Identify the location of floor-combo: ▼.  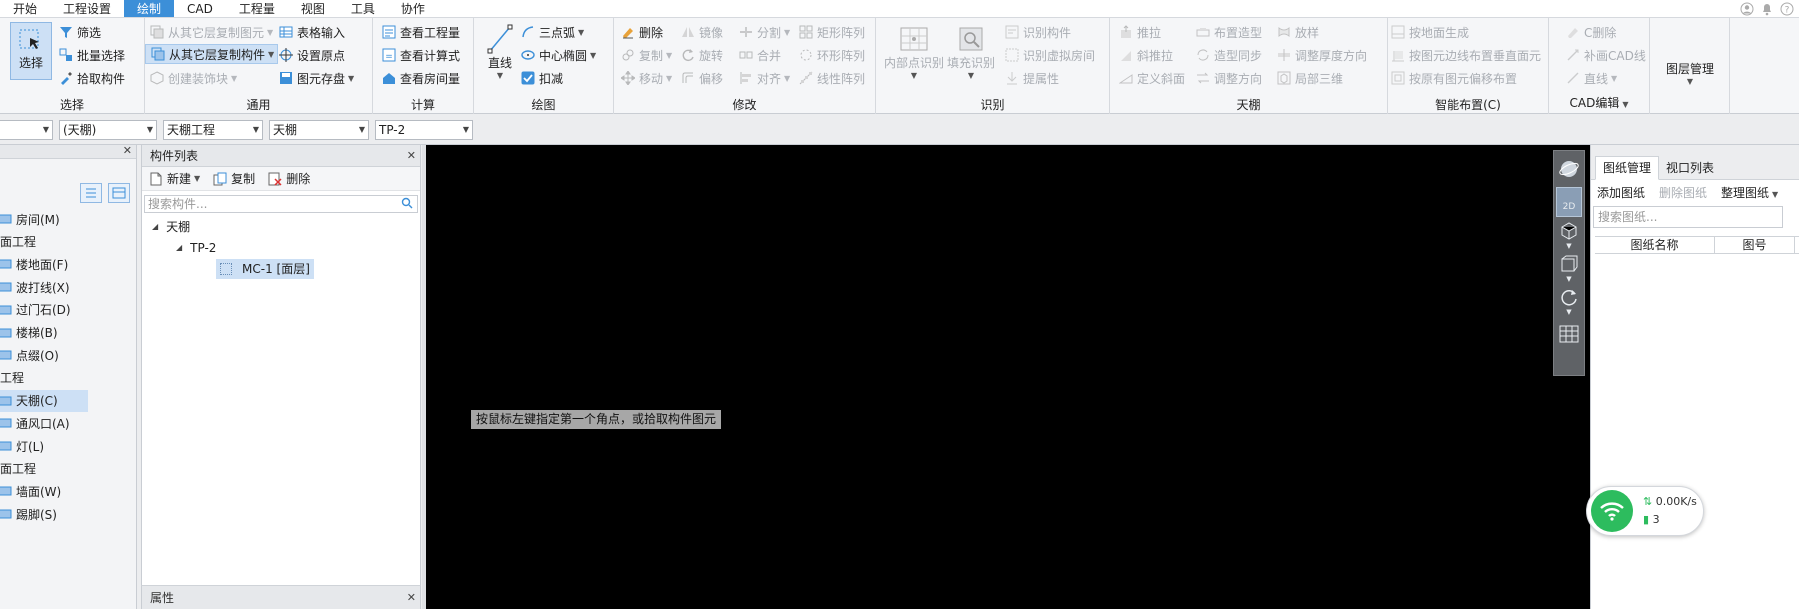
(26, 130).